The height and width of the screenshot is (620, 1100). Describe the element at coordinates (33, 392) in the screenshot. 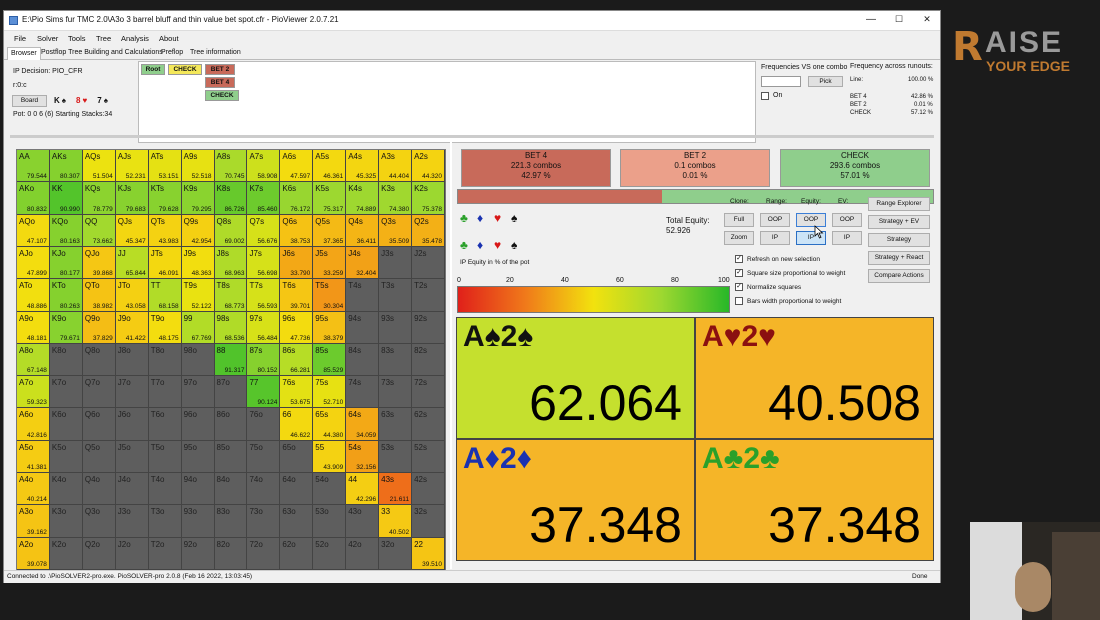

I see `range-cell-a7o: A7o 59.323` at that location.